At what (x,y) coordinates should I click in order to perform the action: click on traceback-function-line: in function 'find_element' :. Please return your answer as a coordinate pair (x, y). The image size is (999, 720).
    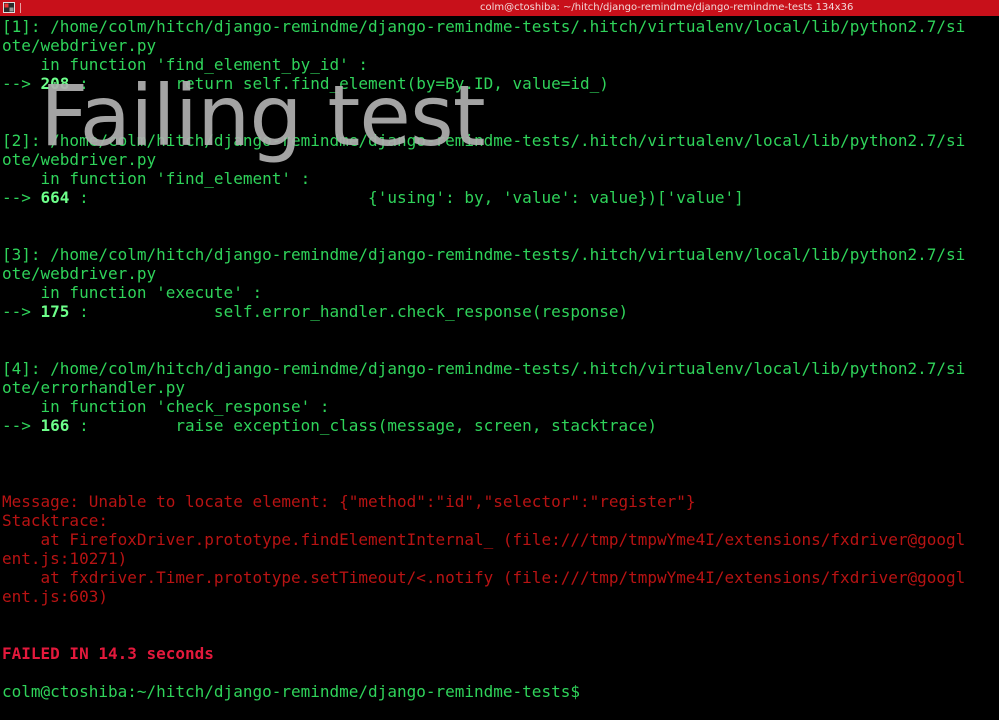
    Looking at the image, I should click on (156, 178).